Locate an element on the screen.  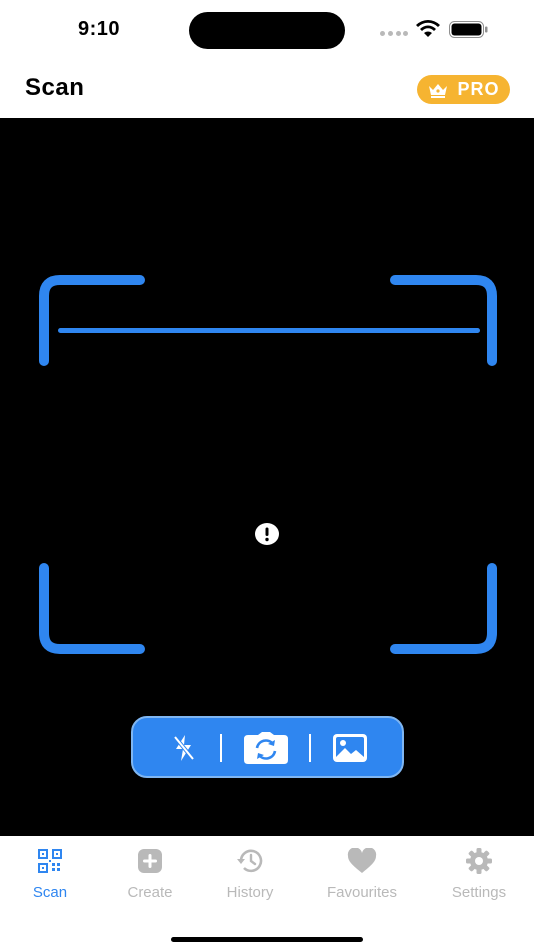
scan-frame-corner-bottom-right is located at coordinates (443, 608).